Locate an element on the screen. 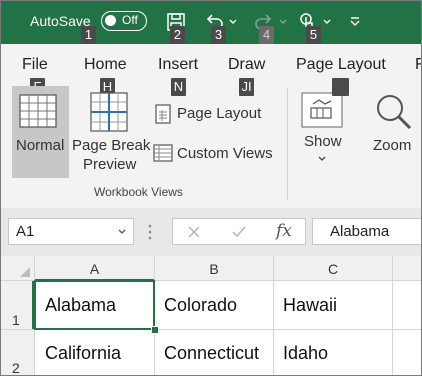 The height and width of the screenshot is (376, 422). keytip-4: 4 is located at coordinates (266, 35).